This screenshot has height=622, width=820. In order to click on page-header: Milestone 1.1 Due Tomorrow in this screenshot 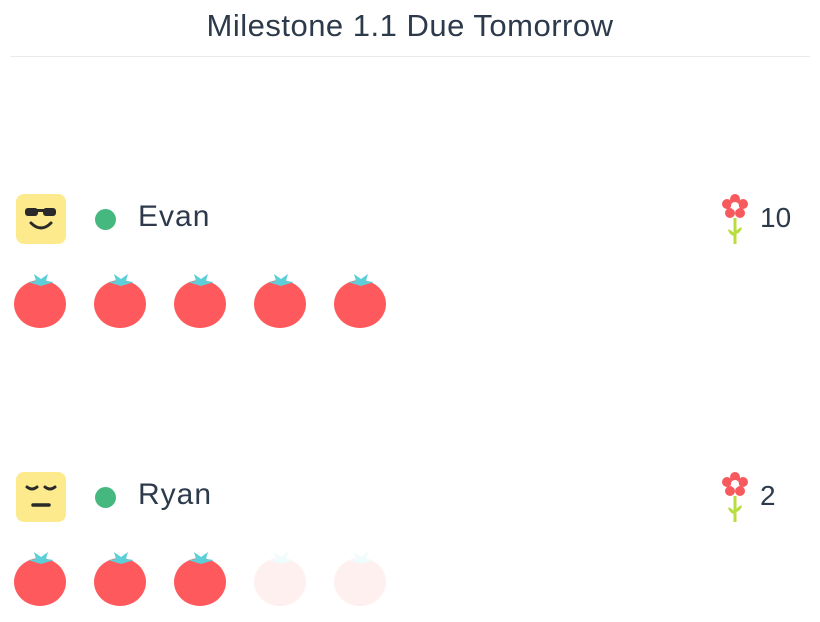, I will do `click(410, 28)`.